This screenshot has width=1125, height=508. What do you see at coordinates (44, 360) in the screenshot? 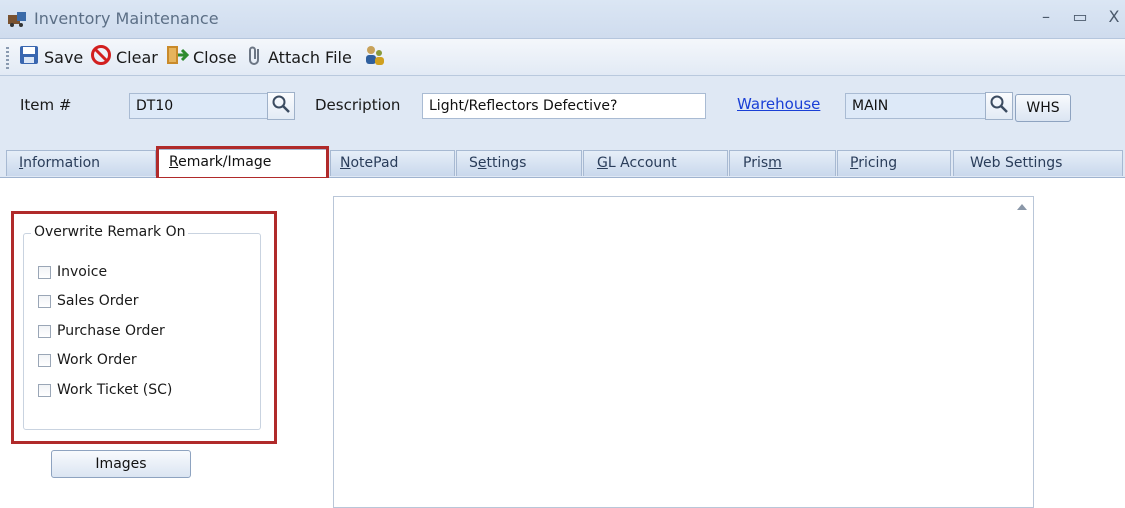
I see `work-order-checkbox` at bounding box center [44, 360].